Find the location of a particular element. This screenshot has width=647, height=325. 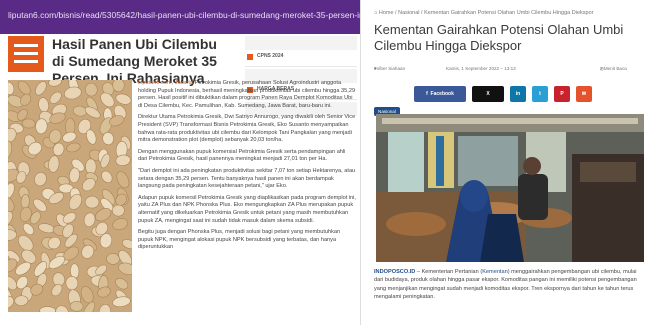

x-icon: X is located at coordinates (488, 94).